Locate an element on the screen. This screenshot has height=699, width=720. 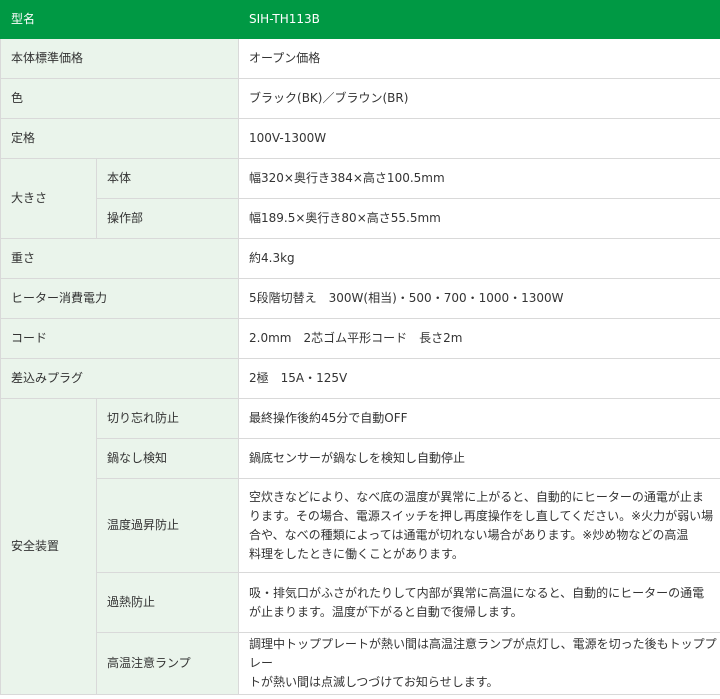
spec-row-size-body: 大きさ 本体 幅320×奥行き384×高さ100.5mm is located at coordinates (360, 198).